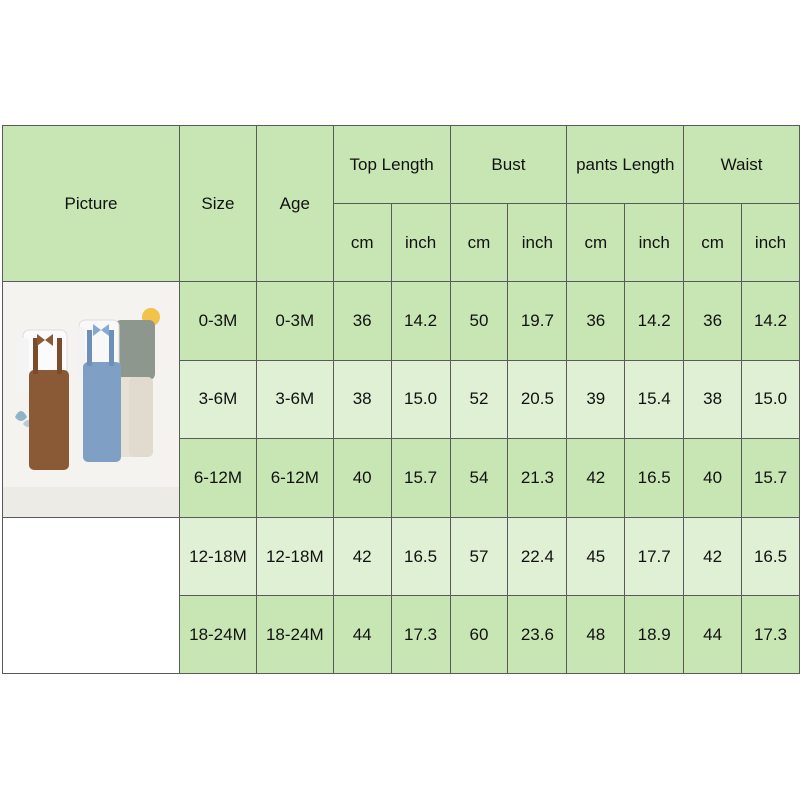  What do you see at coordinates (294, 321) in the screenshot?
I see `age-cell: 0-3M` at bounding box center [294, 321].